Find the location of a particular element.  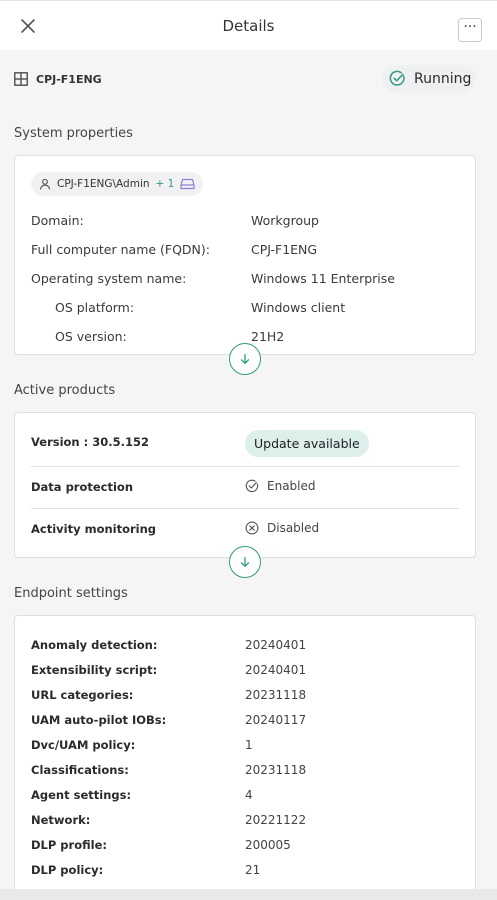

x-circle-icon is located at coordinates (252, 528).